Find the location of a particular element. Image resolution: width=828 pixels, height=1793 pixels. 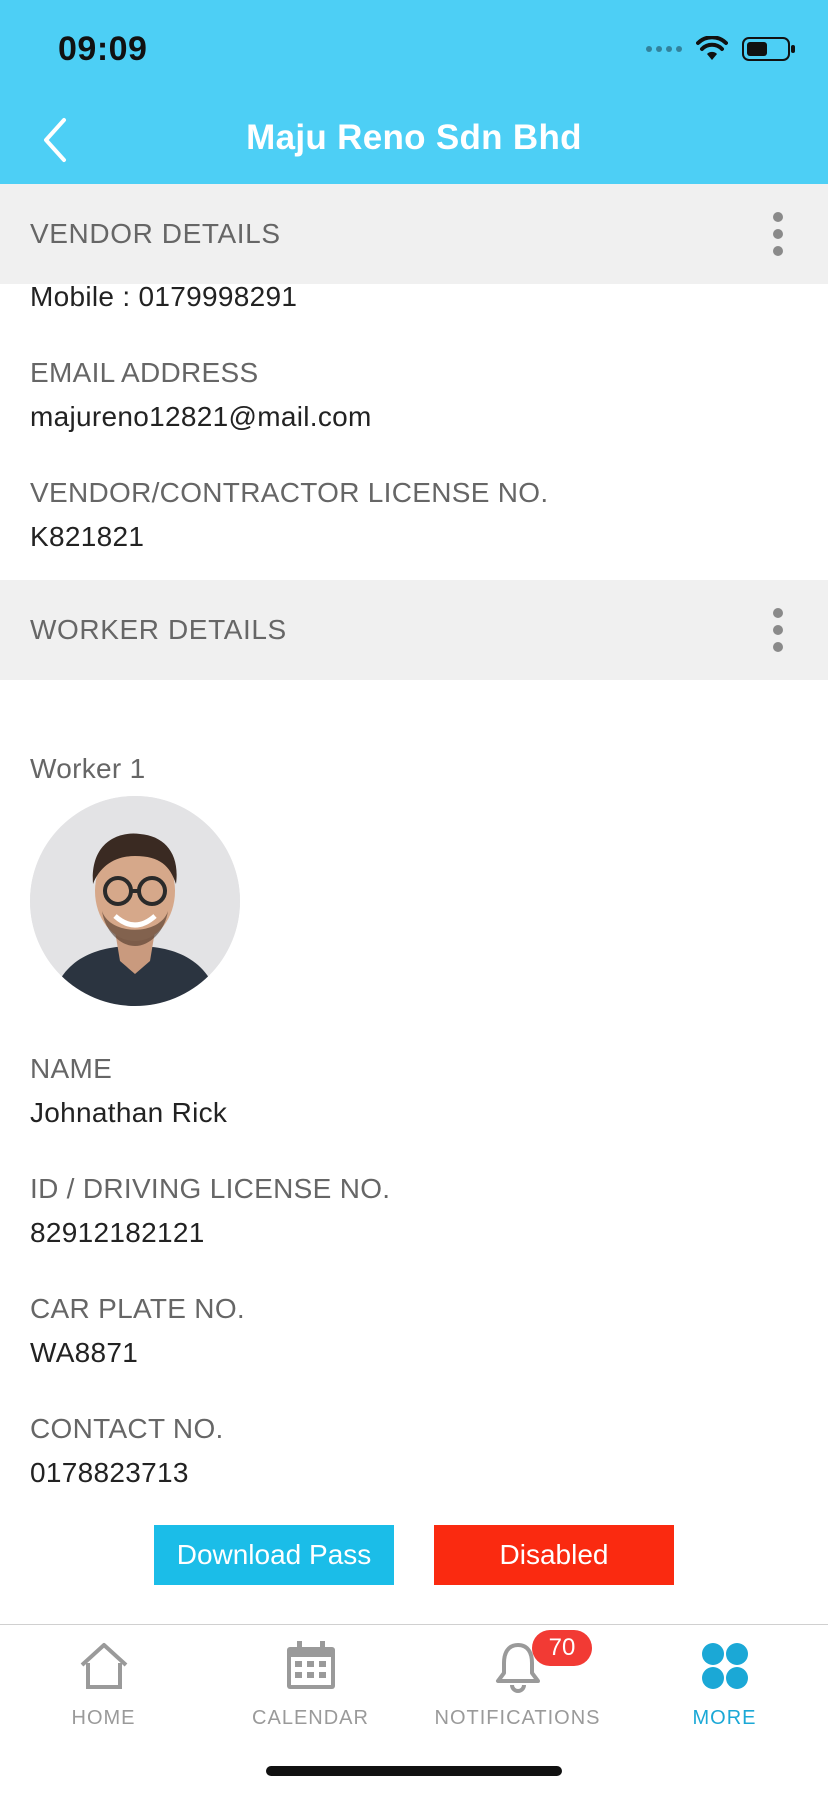

license-label: VENDOR/CONTRACTOR LICENSE NO. is located at coordinates (289, 492).